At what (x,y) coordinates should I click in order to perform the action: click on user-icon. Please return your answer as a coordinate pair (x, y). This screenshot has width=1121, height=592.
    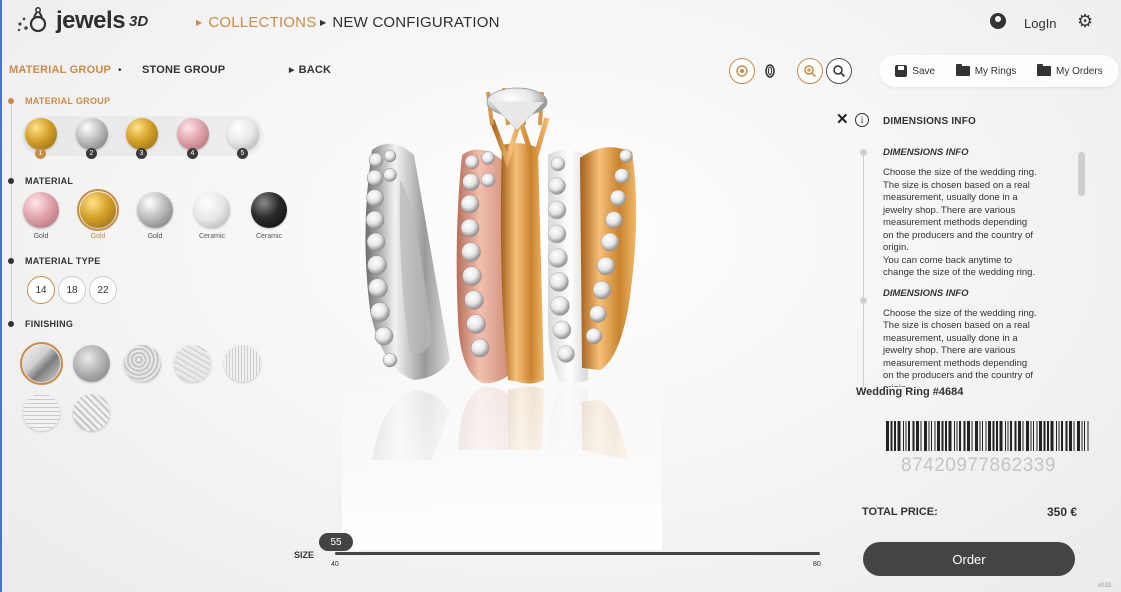
    Looking at the image, I should click on (998, 21).